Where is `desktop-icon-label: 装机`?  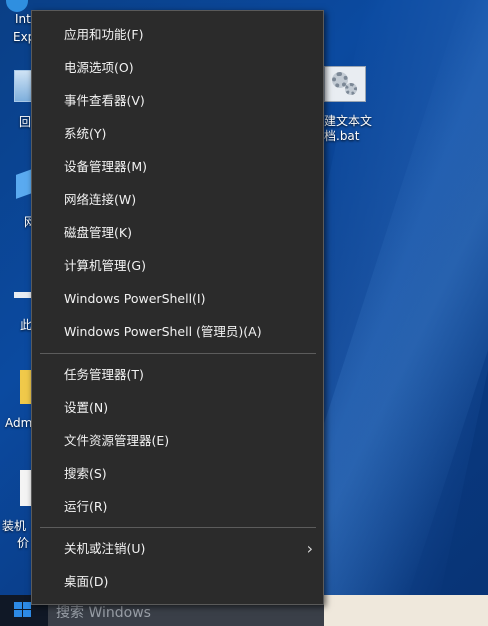
desktop-icon-label: 装机 is located at coordinates (14, 526).